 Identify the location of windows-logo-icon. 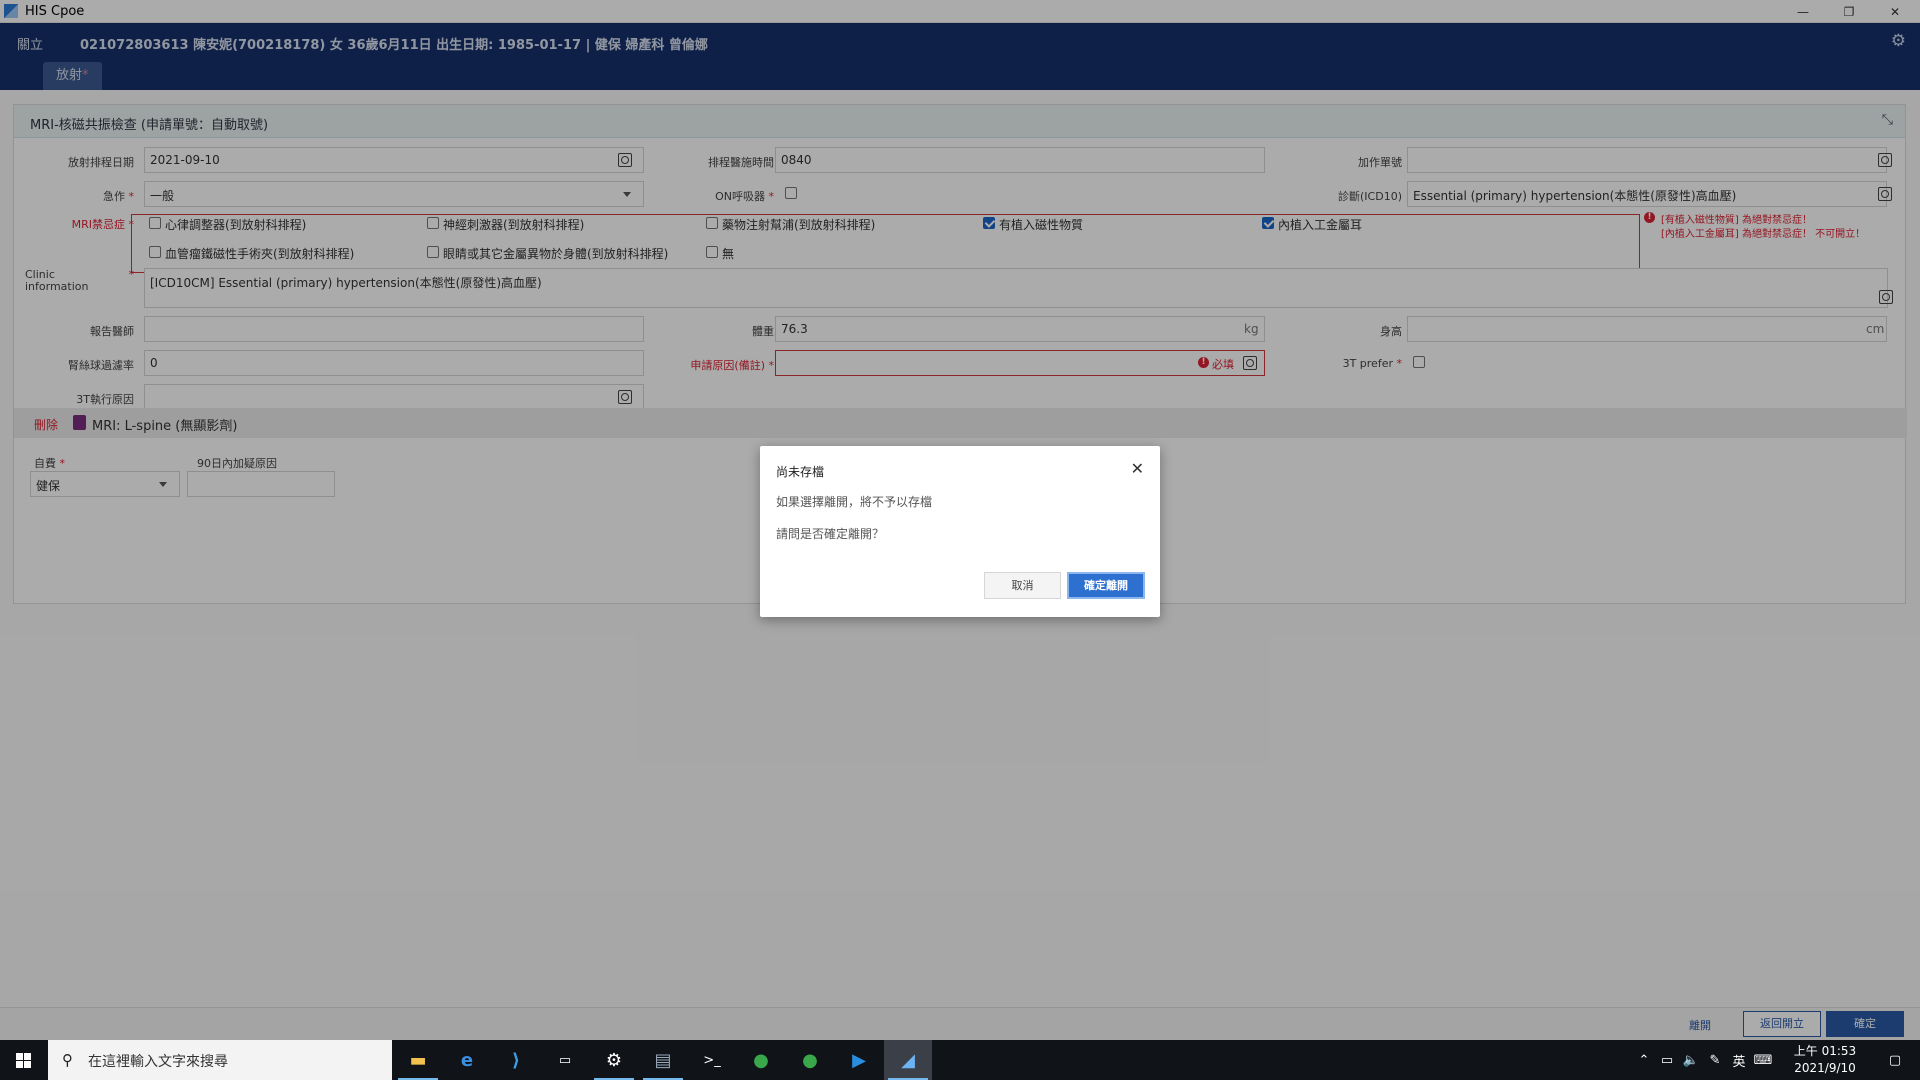
(23, 1060).